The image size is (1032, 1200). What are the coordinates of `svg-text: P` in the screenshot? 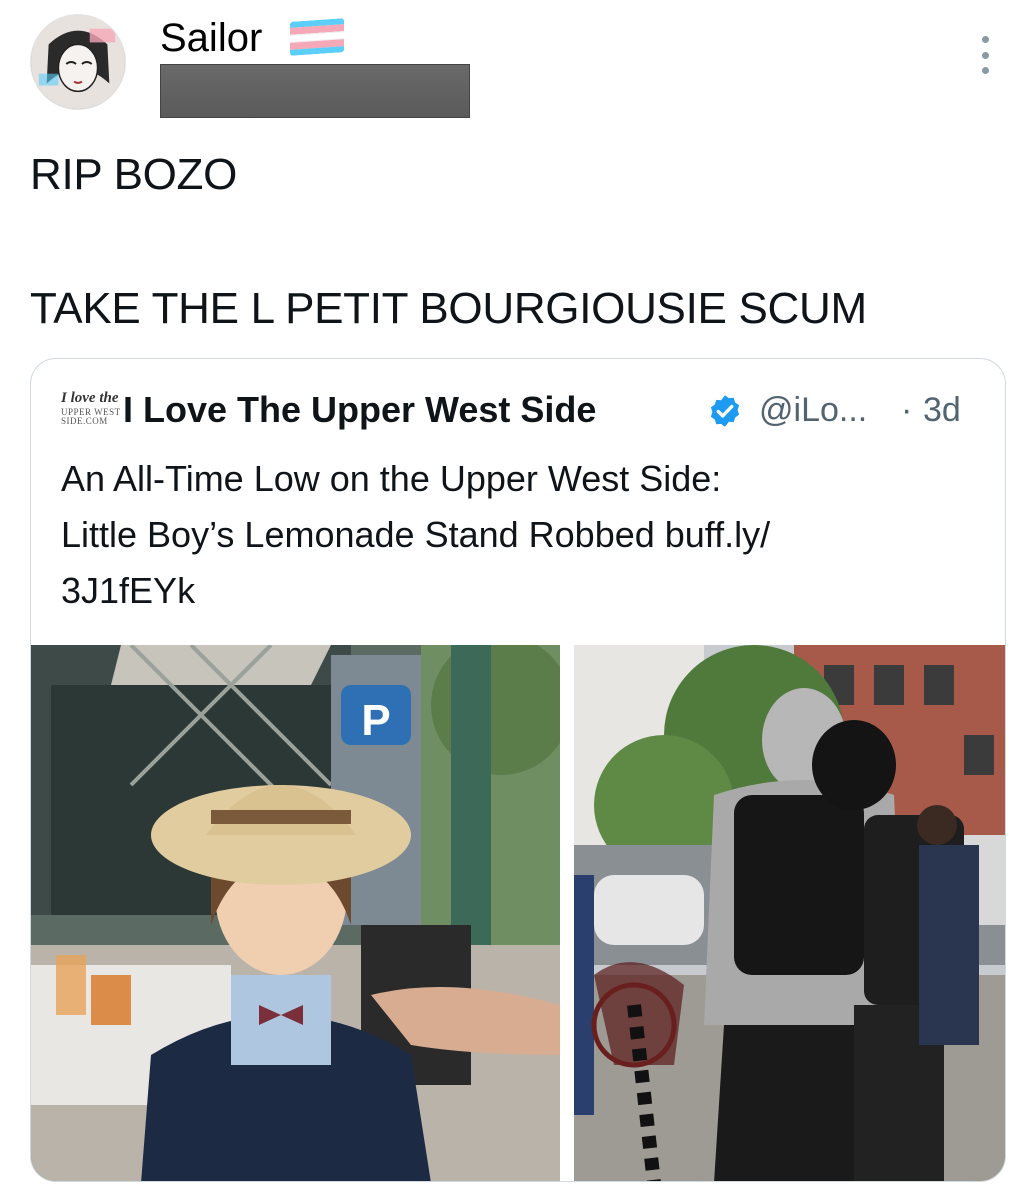 It's located at (375, 720).